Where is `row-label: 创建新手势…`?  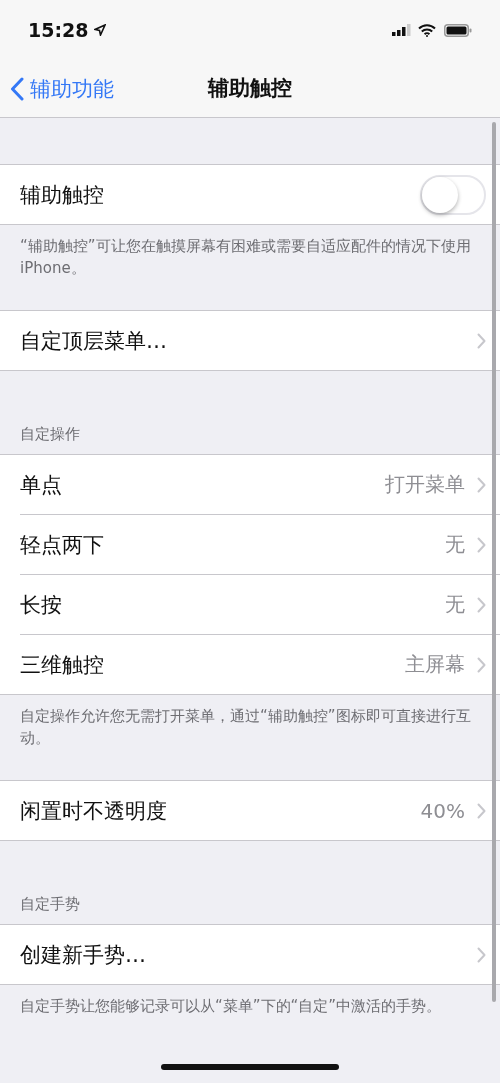
row-label: 创建新手势… is located at coordinates (83, 955).